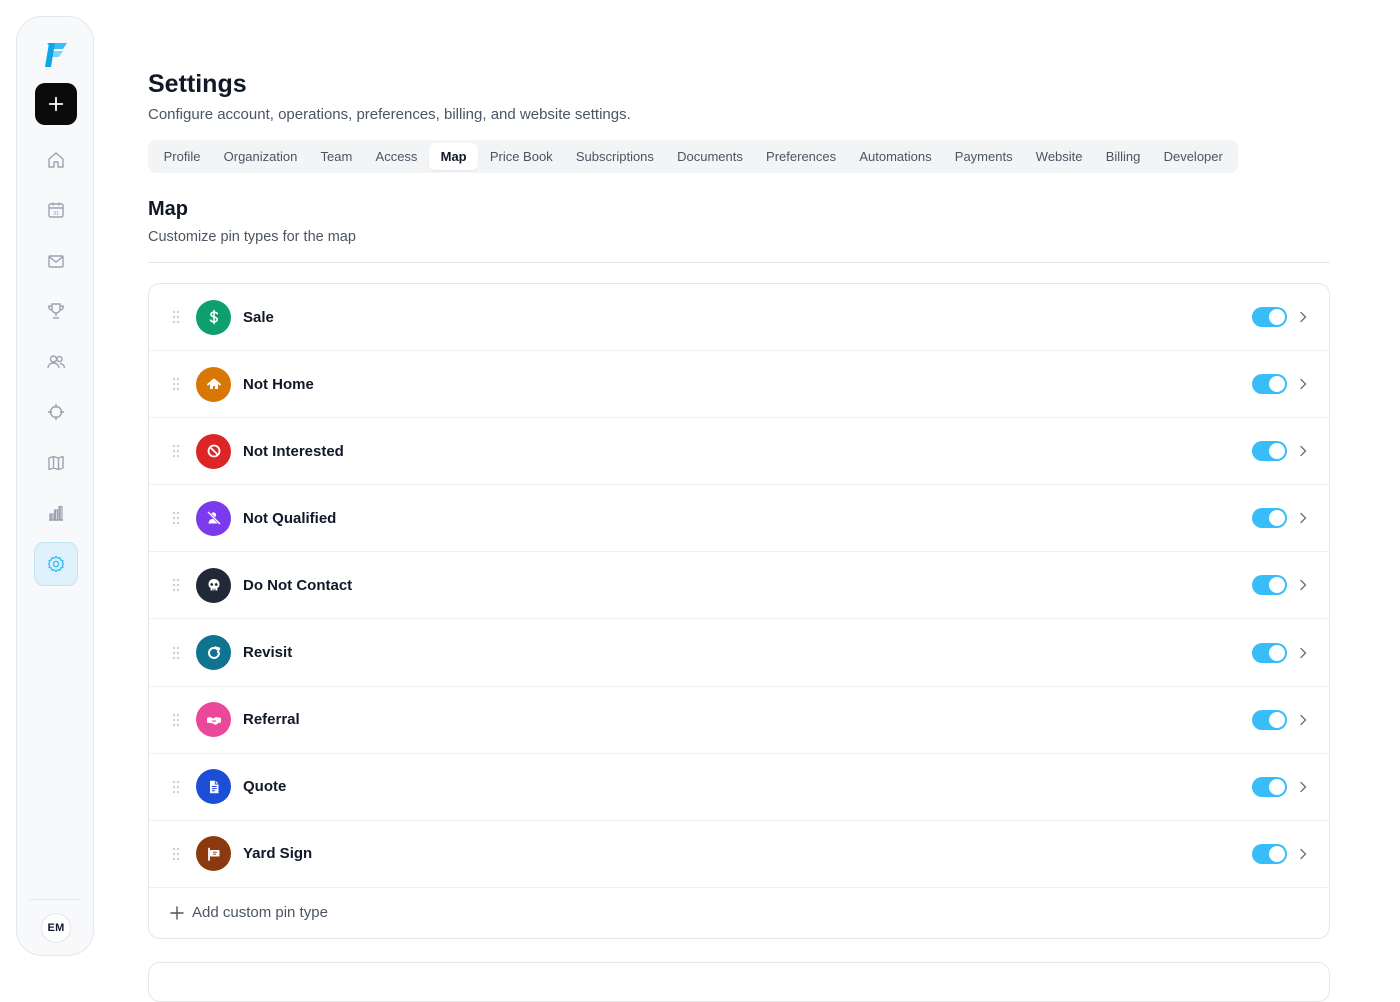 The width and height of the screenshot is (1400, 1002). I want to click on pin-row-do-not-contact: Do Not Contact, so click(739, 586).